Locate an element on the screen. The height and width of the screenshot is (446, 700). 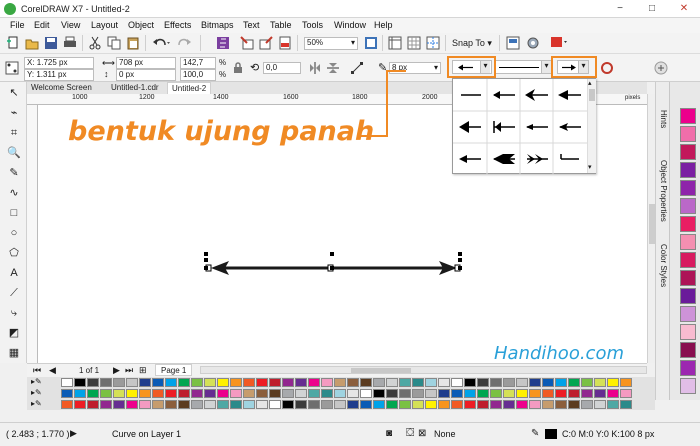
redo-icon is located at coordinates (186, 43).